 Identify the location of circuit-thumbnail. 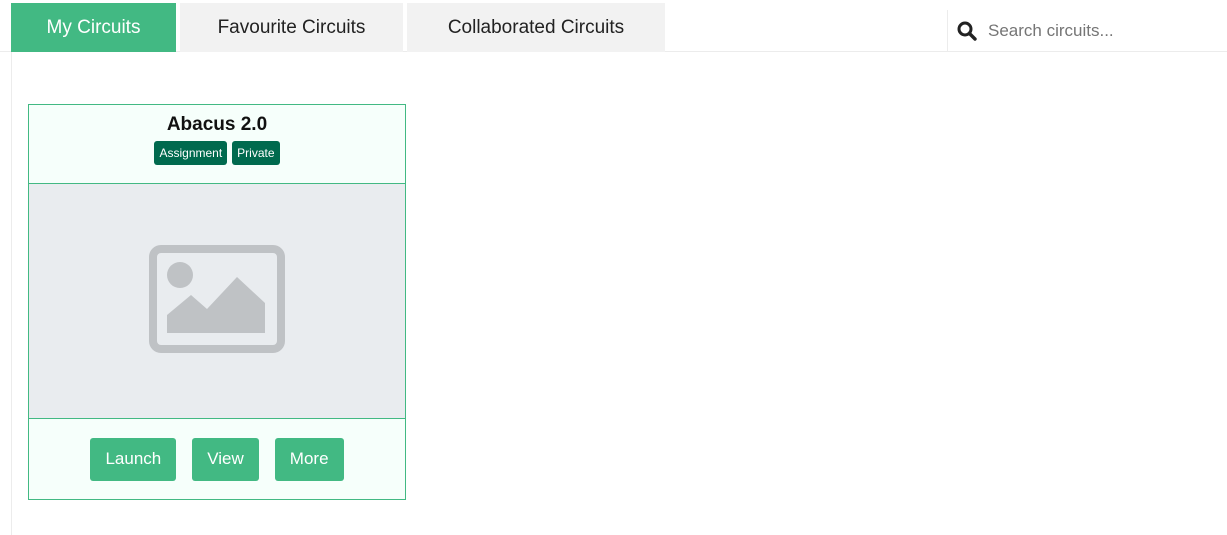
(217, 301).